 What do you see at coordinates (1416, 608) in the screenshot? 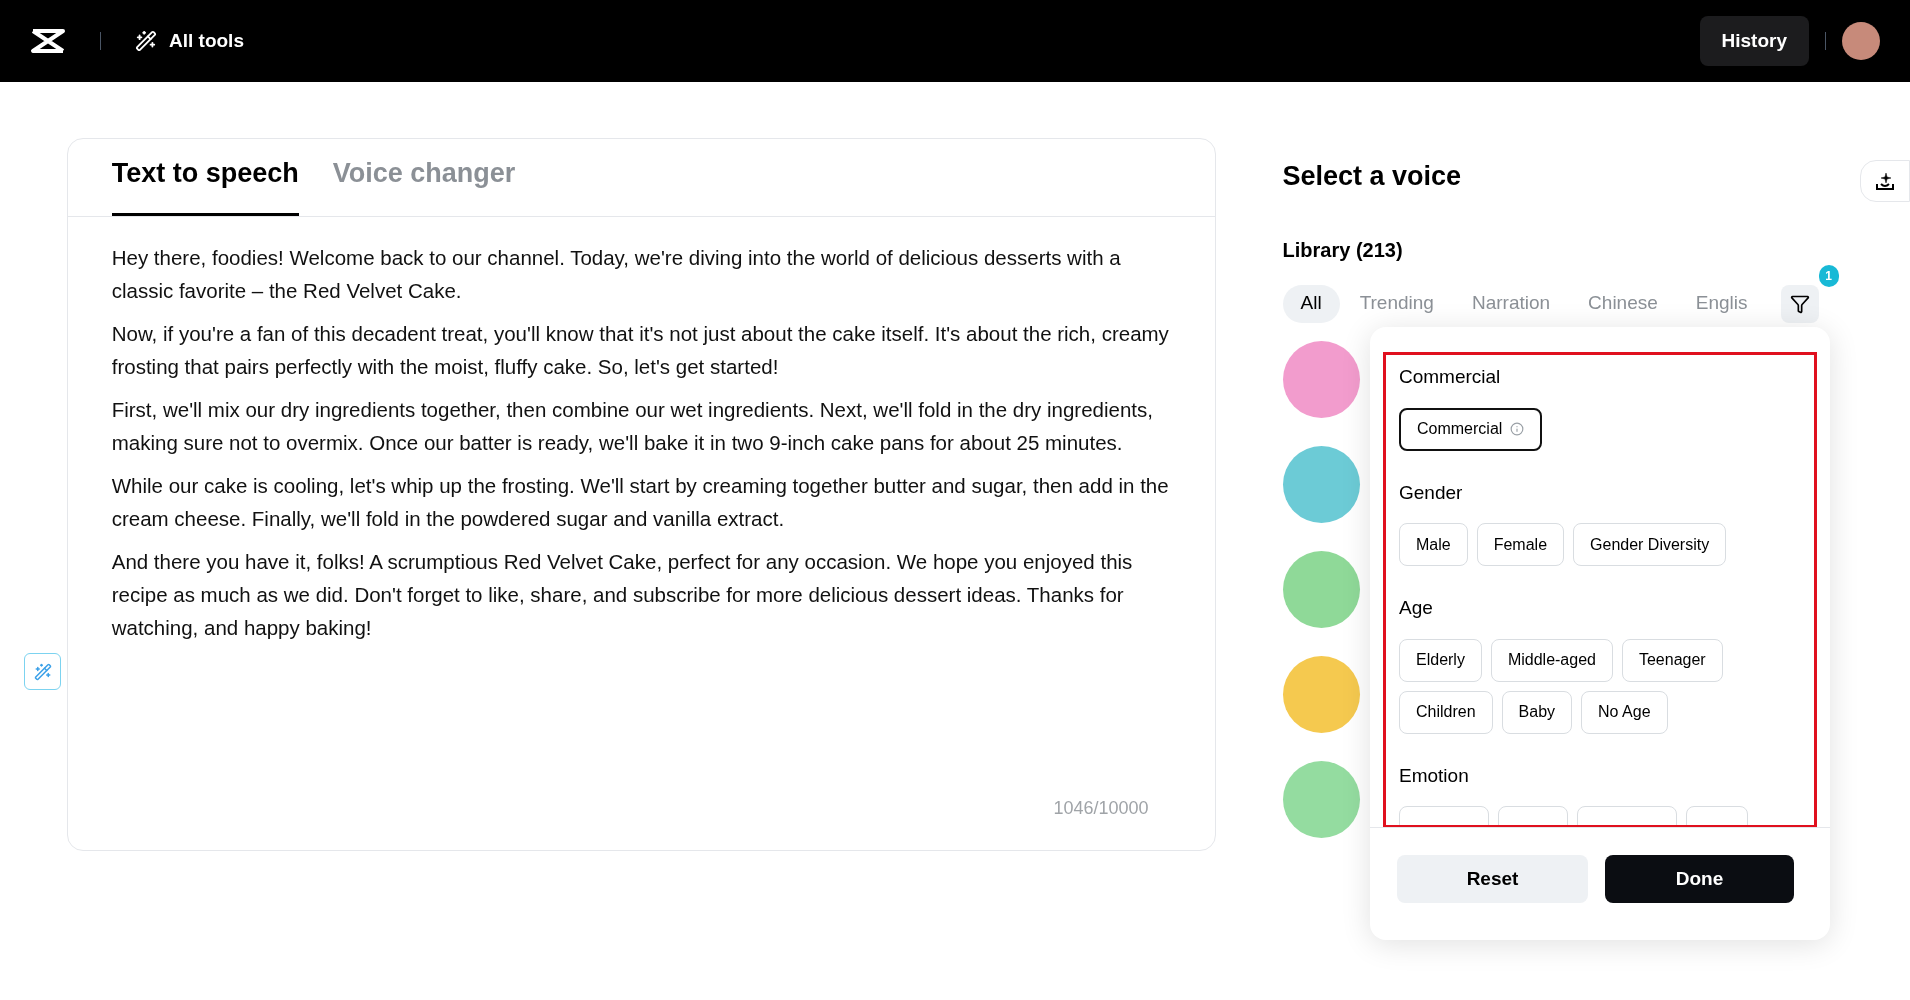
I see `filter-group-title: Age` at bounding box center [1416, 608].